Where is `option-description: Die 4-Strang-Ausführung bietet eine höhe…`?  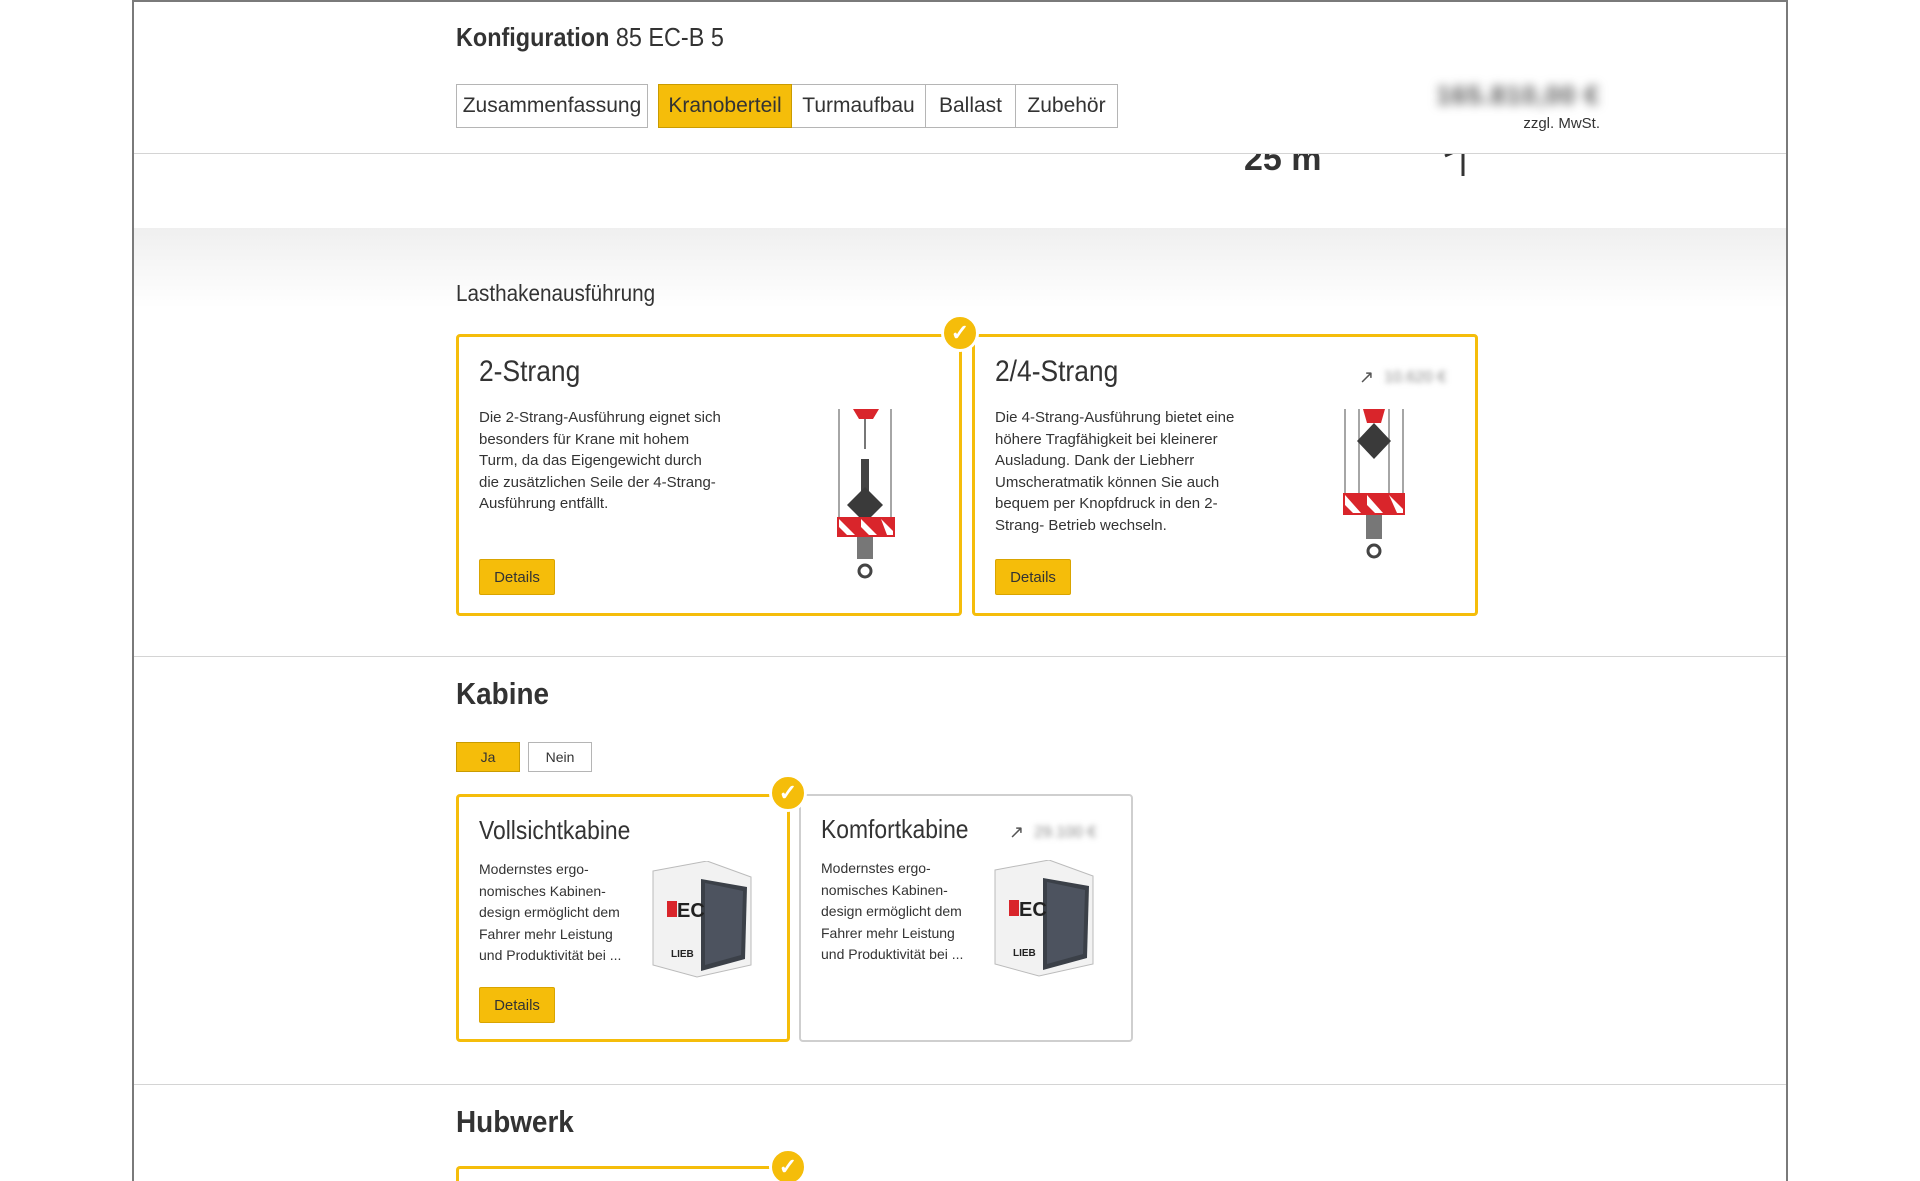
option-description: Die 4-Strang-Ausführung bietet eine höhe… is located at coordinates (1114, 471).